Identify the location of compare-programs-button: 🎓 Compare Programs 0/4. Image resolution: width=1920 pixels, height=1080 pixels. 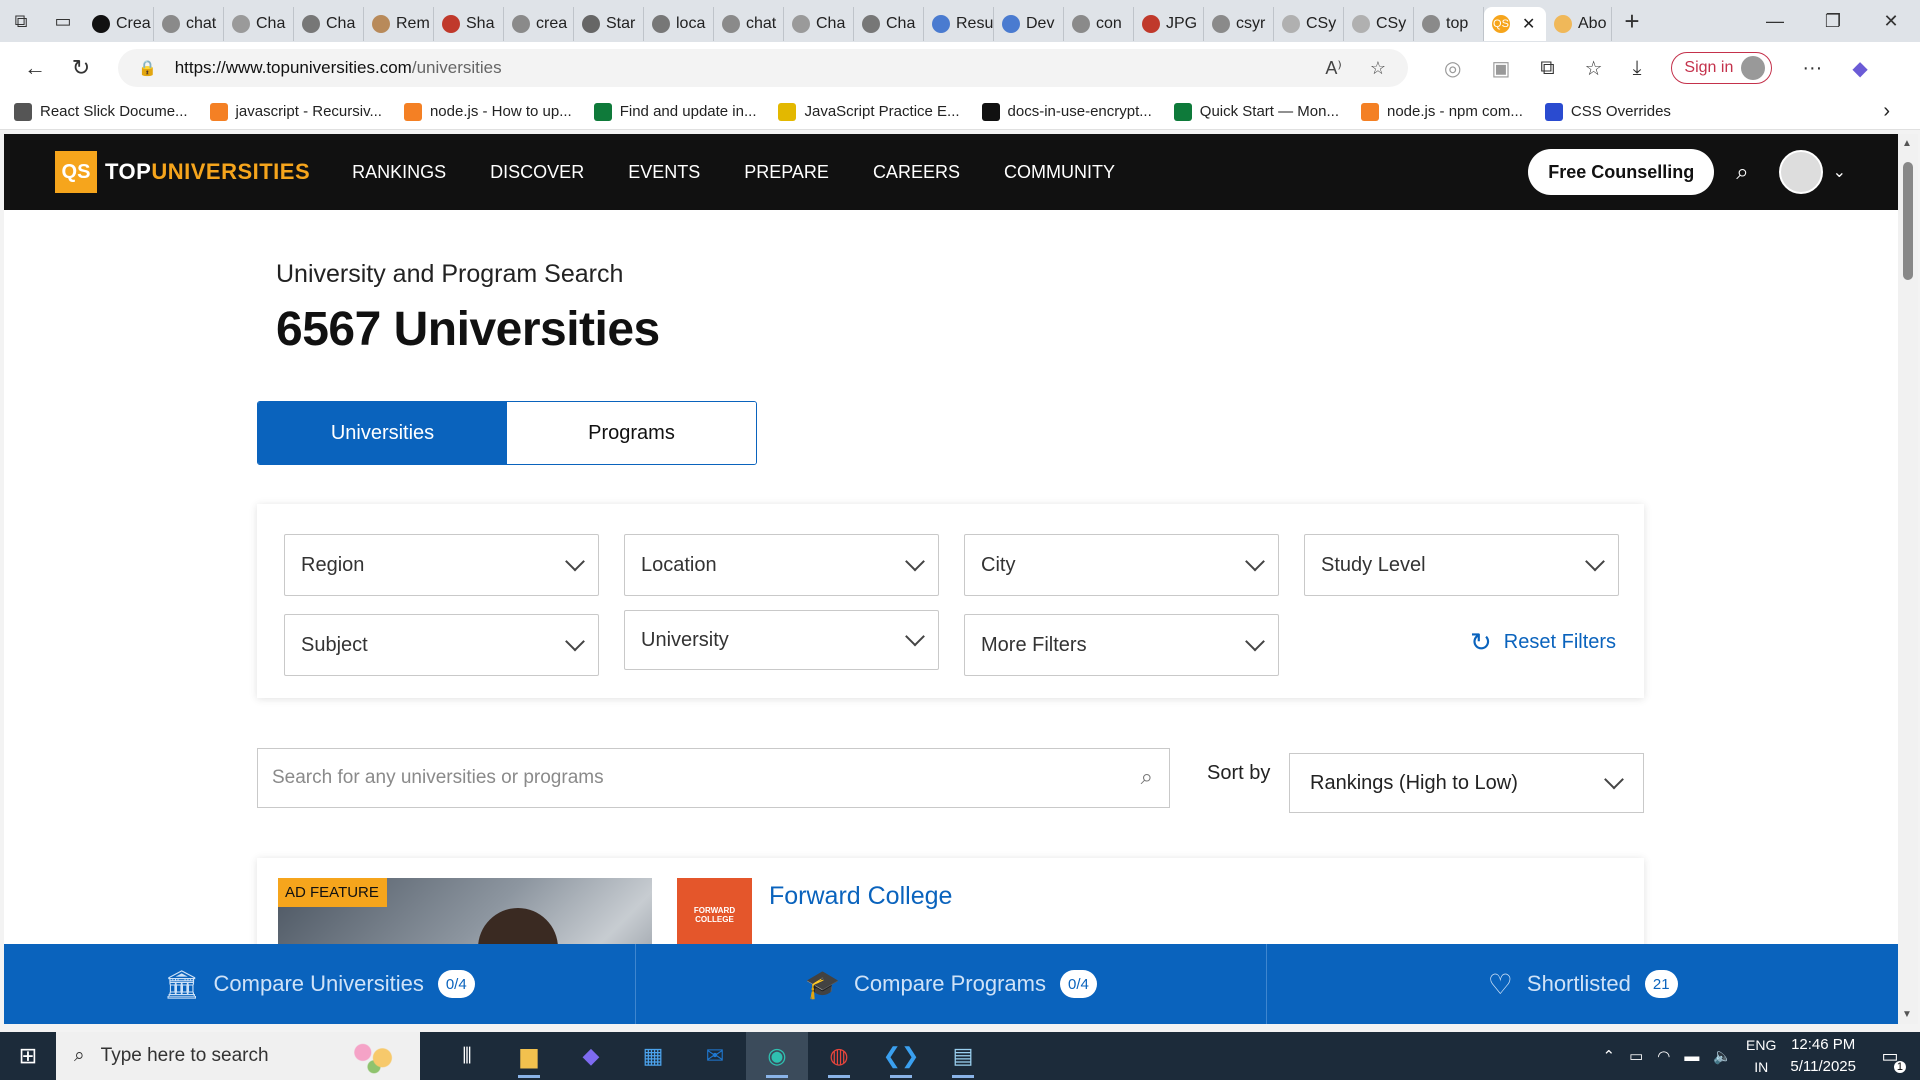
(952, 984).